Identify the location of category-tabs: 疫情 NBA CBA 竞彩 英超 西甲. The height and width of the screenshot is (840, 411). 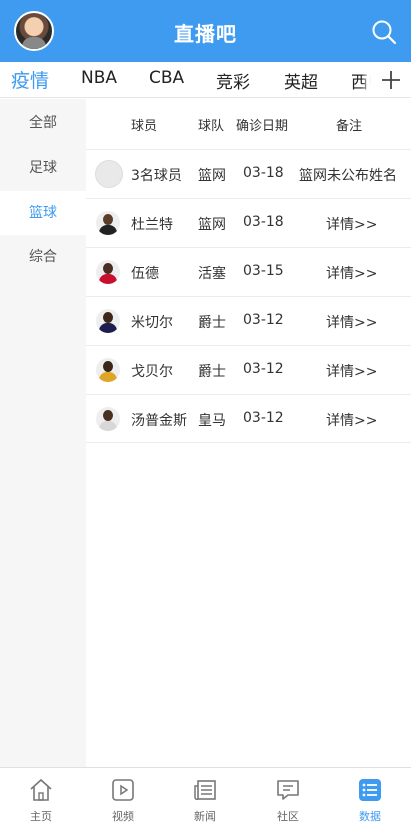
(205, 80).